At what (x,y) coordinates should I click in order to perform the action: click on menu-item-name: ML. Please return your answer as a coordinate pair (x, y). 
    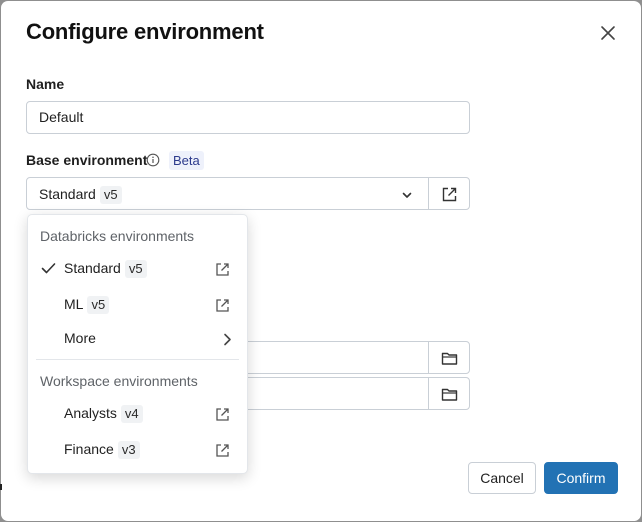
    Looking at the image, I should click on (74, 304).